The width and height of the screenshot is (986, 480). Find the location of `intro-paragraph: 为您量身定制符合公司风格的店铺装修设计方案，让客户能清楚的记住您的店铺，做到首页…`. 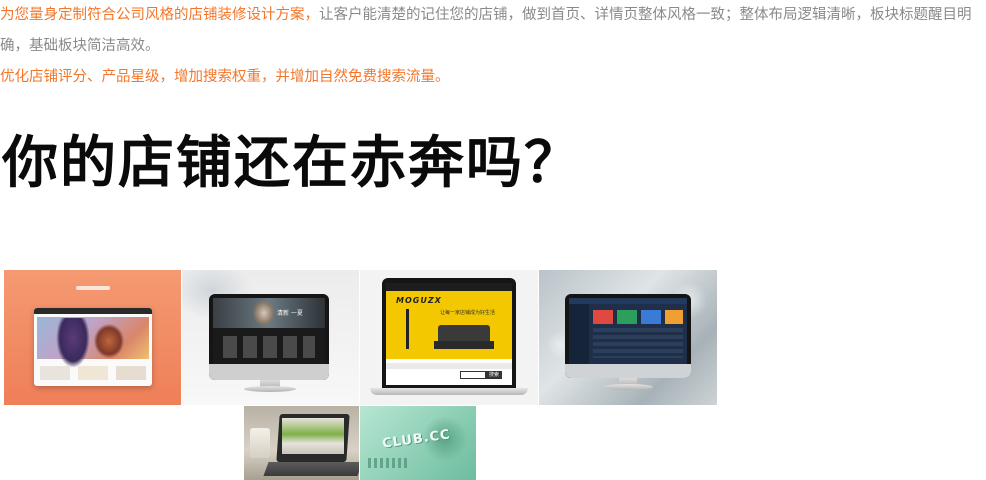

intro-paragraph: 为您量身定制符合公司风格的店铺装修设计方案，让客户能清楚的记住您的店铺，做到首页… is located at coordinates (493, 31).